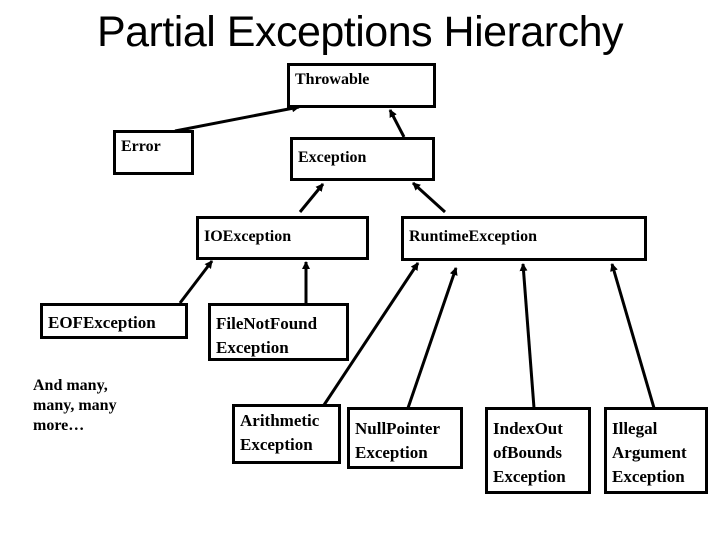 The width and height of the screenshot is (720, 540). I want to click on node-illegalargumentexception: Illegal Argument Exception, so click(656, 450).